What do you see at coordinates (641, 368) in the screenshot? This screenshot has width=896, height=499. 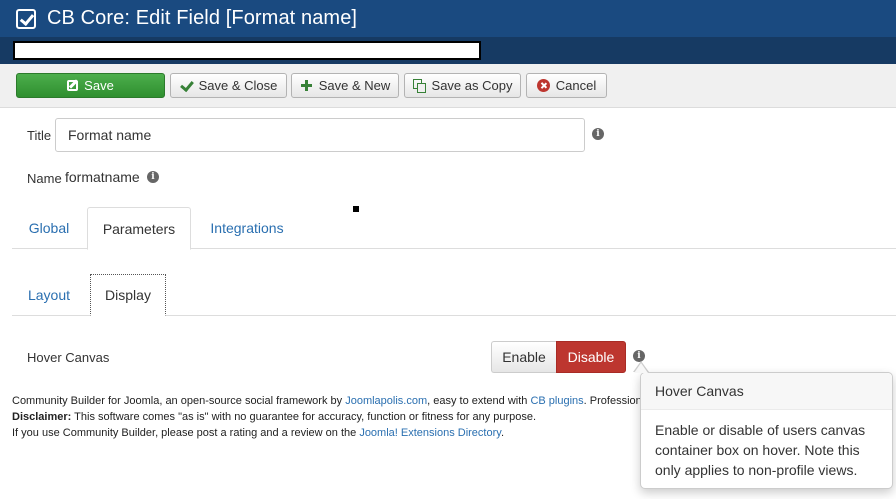 I see `popover-arrow-inner` at bounding box center [641, 368].